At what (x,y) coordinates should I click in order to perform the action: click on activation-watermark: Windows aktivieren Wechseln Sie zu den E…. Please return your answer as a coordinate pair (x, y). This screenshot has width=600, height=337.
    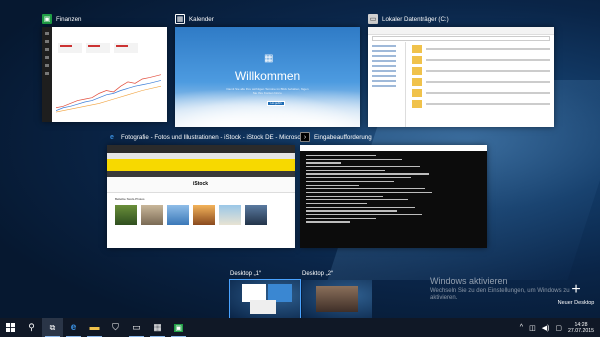
    Looking at the image, I should click on (512, 289).